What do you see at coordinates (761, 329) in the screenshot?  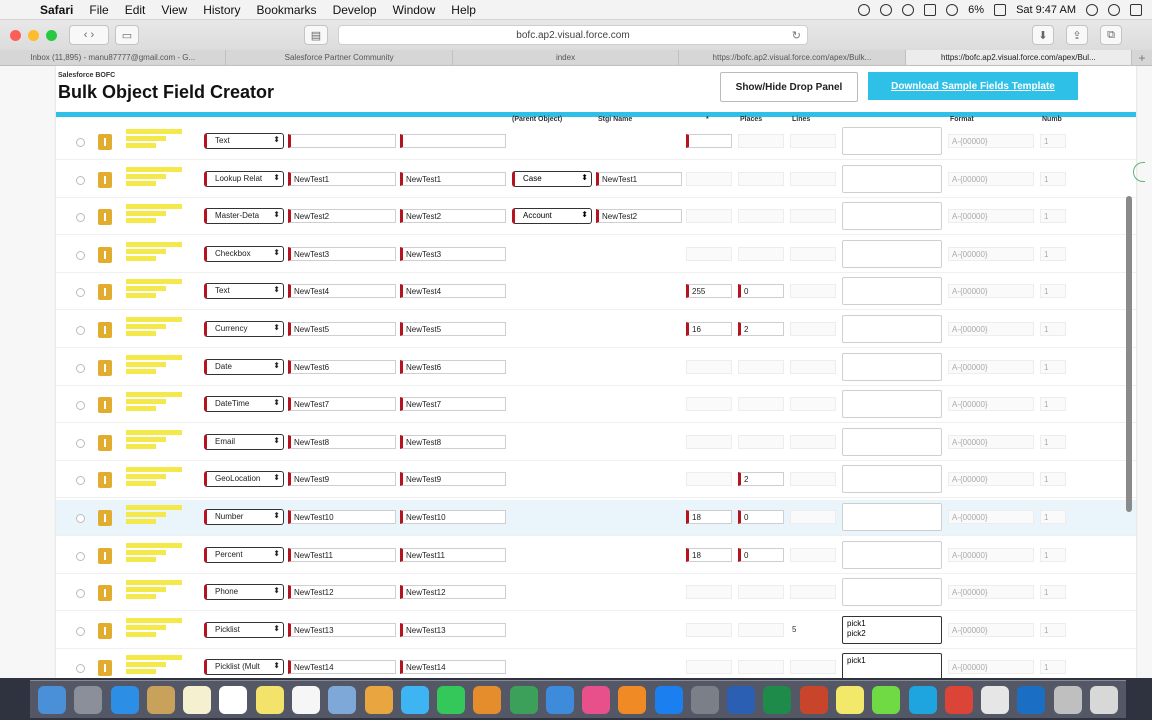 I see `decimal-places-input: 2` at bounding box center [761, 329].